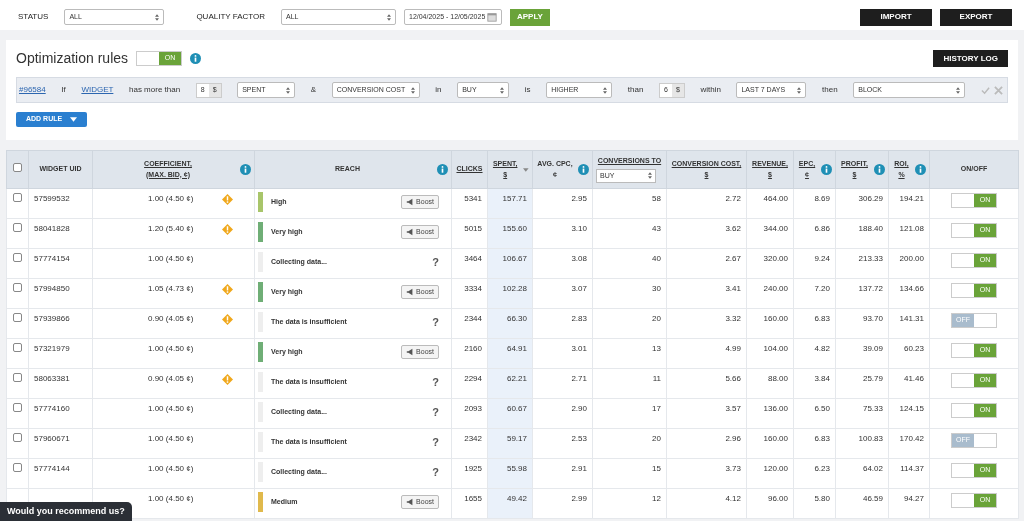 The width and height of the screenshot is (1024, 521). Describe the element at coordinates (912, 468) in the screenshot. I see `table-cell: 114.37` at that location.